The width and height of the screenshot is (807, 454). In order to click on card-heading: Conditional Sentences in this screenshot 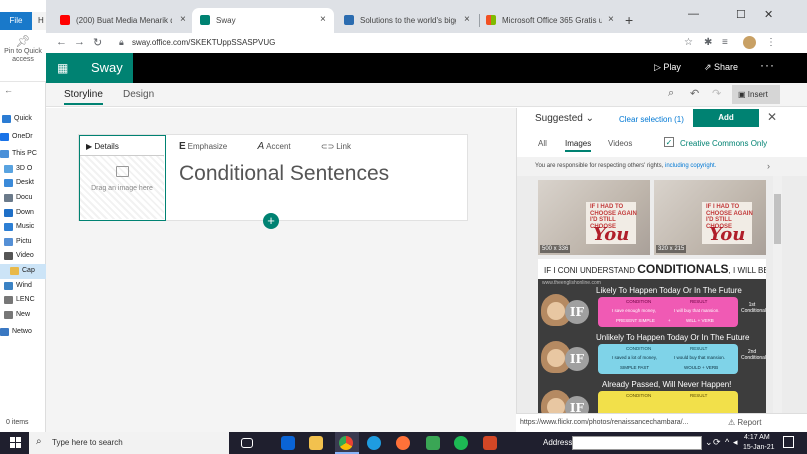, I will do `click(284, 174)`.